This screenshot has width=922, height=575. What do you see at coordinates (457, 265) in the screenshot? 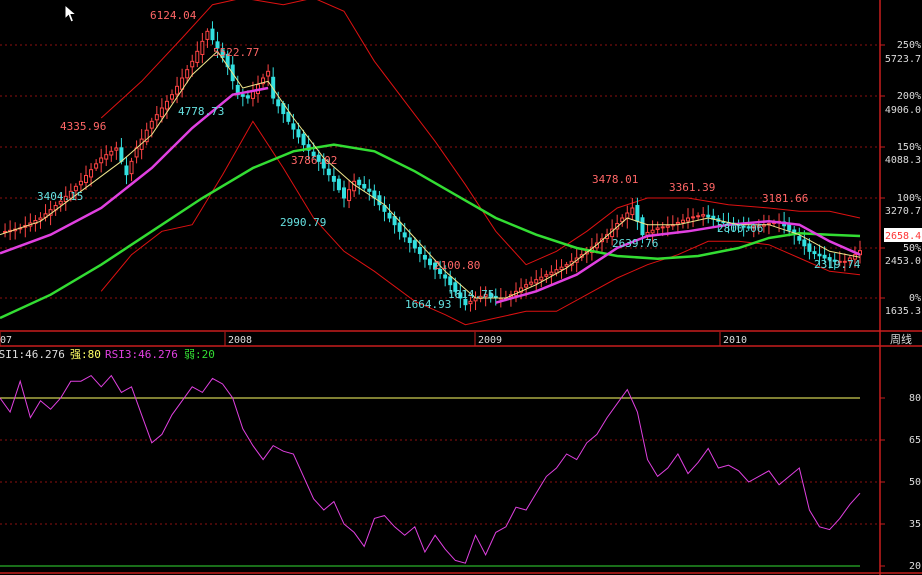
I see `price-annotation: 2100.80` at bounding box center [457, 265].